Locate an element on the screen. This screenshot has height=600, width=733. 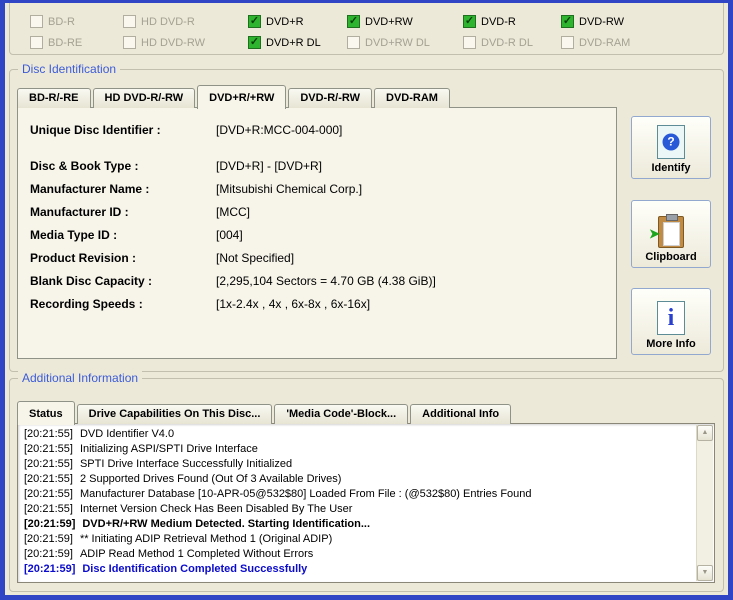
group-title: Disc Identification is located at coordinates (69, 69).